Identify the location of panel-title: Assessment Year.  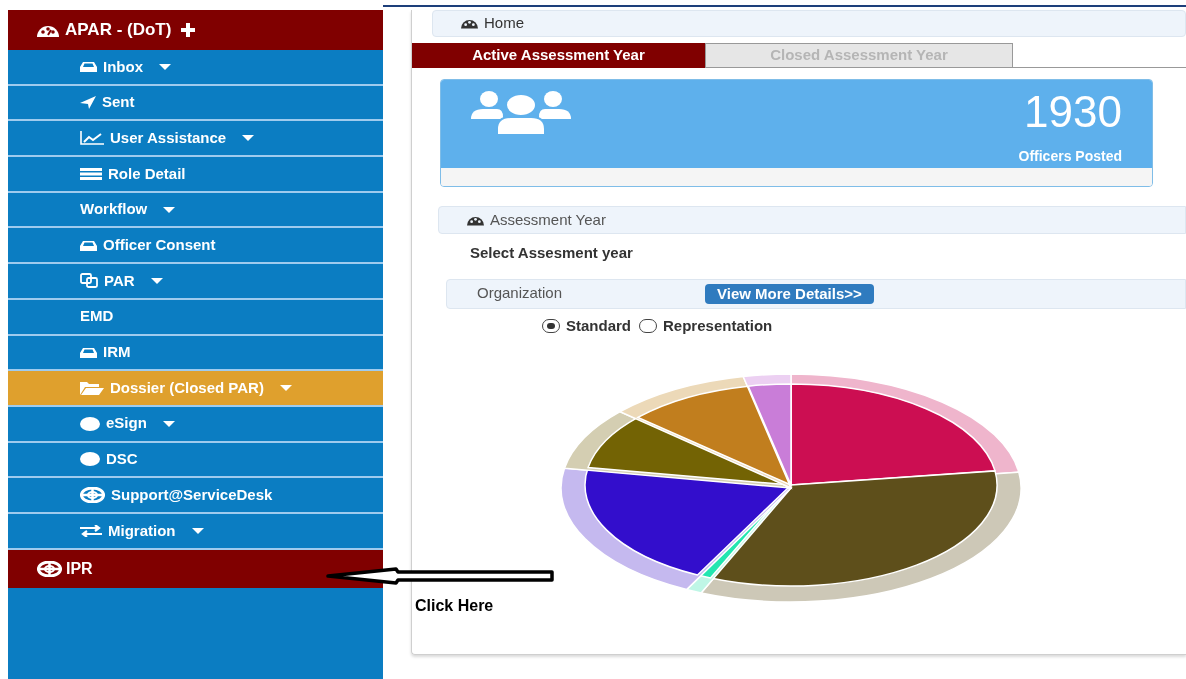
(548, 219).